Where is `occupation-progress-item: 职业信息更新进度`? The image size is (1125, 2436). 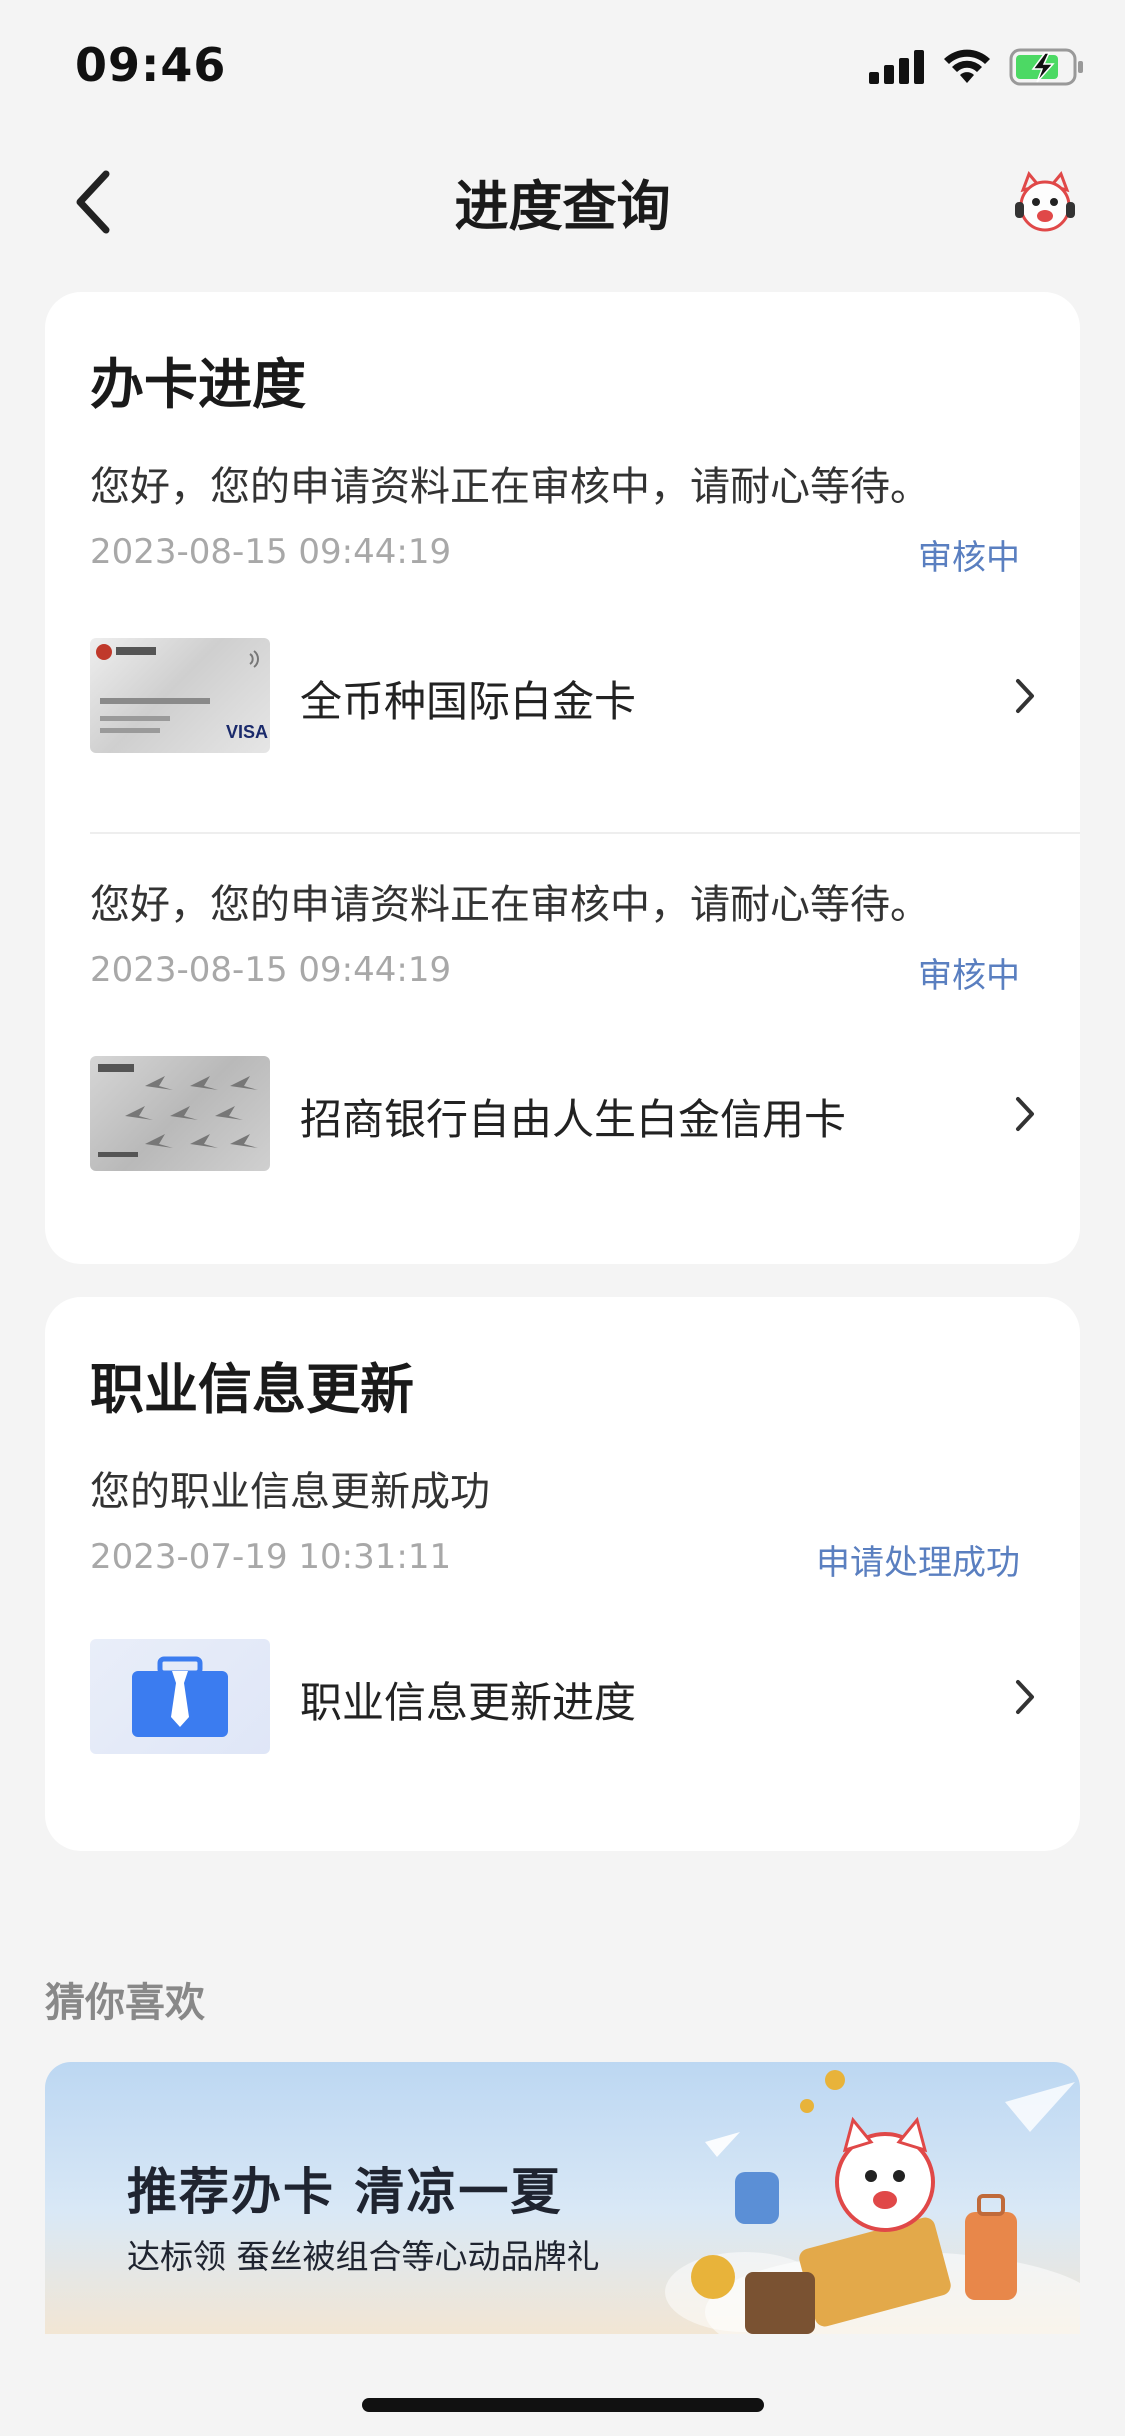
occupation-progress-item: 职业信息更新进度 is located at coordinates (565, 1696).